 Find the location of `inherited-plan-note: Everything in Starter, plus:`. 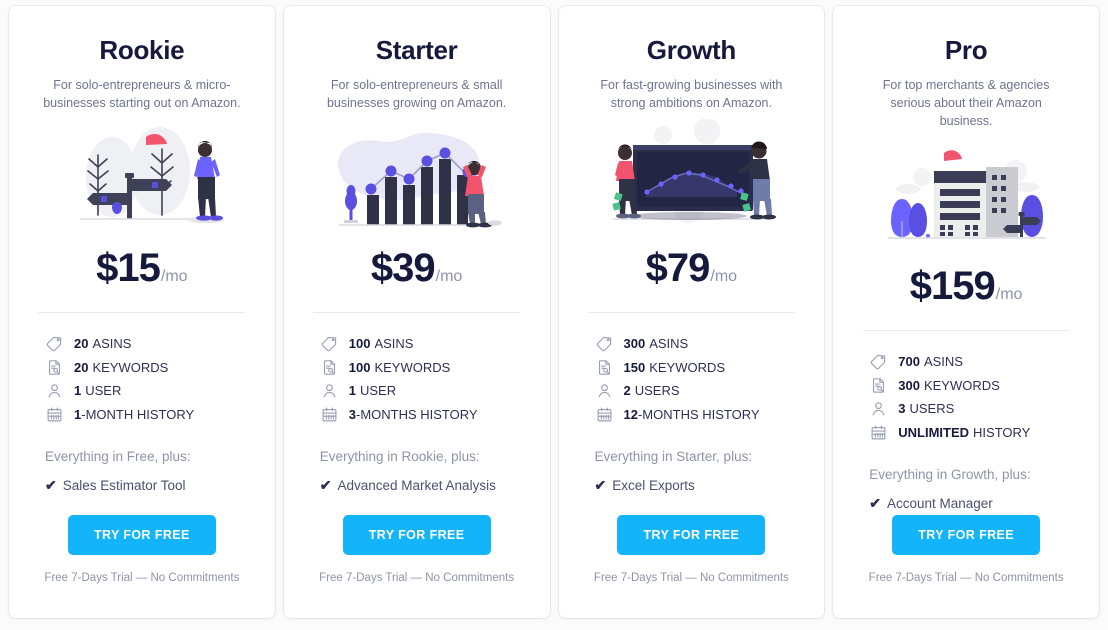

inherited-plan-note: Everything in Starter, plus: is located at coordinates (673, 456).